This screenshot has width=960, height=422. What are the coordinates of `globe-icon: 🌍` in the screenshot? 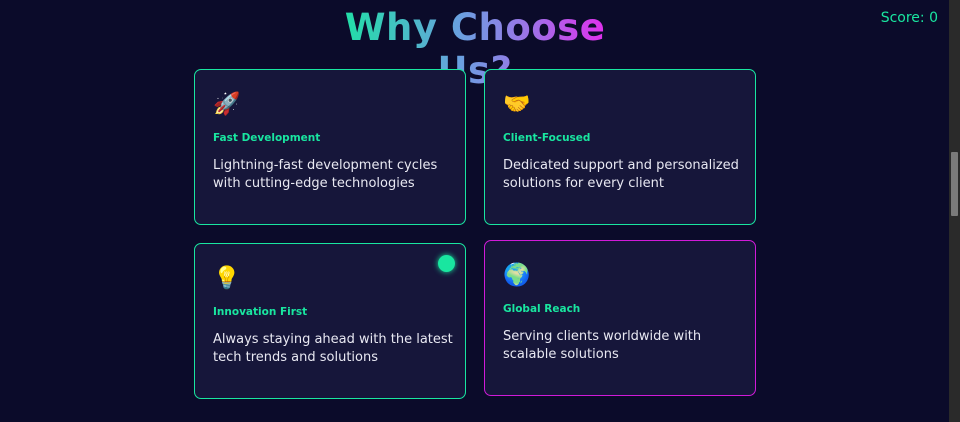 It's located at (517, 275).